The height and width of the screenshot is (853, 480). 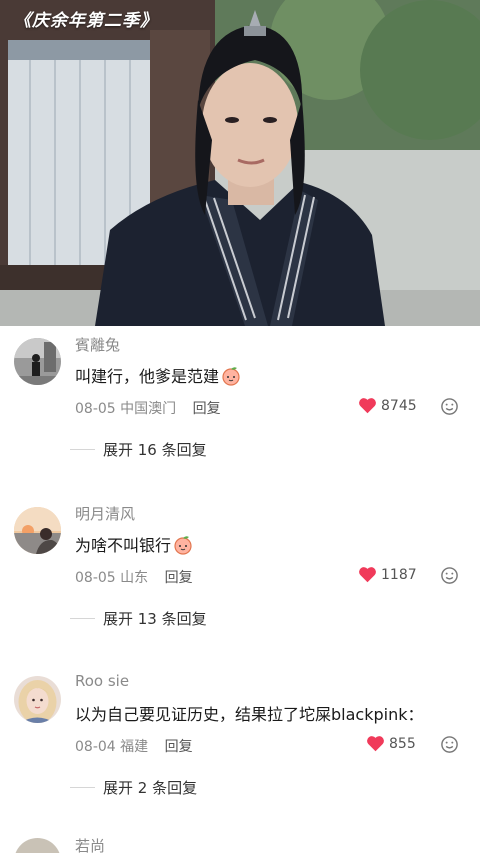 I want to click on comment-username: Roo sie, so click(x=102, y=681).